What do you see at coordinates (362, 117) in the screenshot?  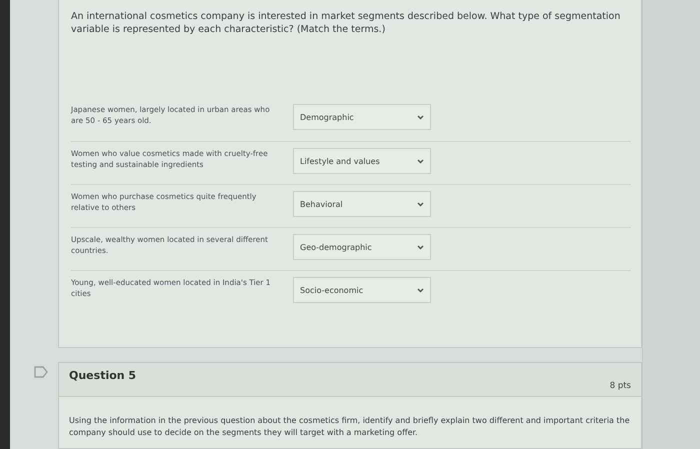 I see `answer-dropdown: Demographic` at bounding box center [362, 117].